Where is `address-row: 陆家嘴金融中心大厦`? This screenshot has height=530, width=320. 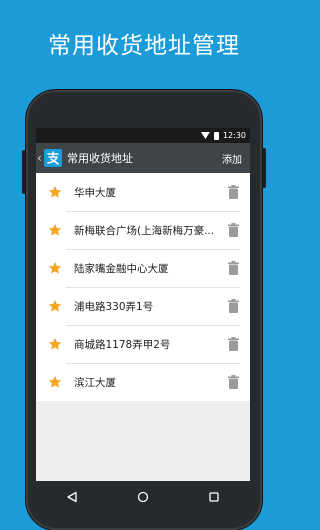 address-row: 陆家嘴金融中心大厦 is located at coordinates (143, 268).